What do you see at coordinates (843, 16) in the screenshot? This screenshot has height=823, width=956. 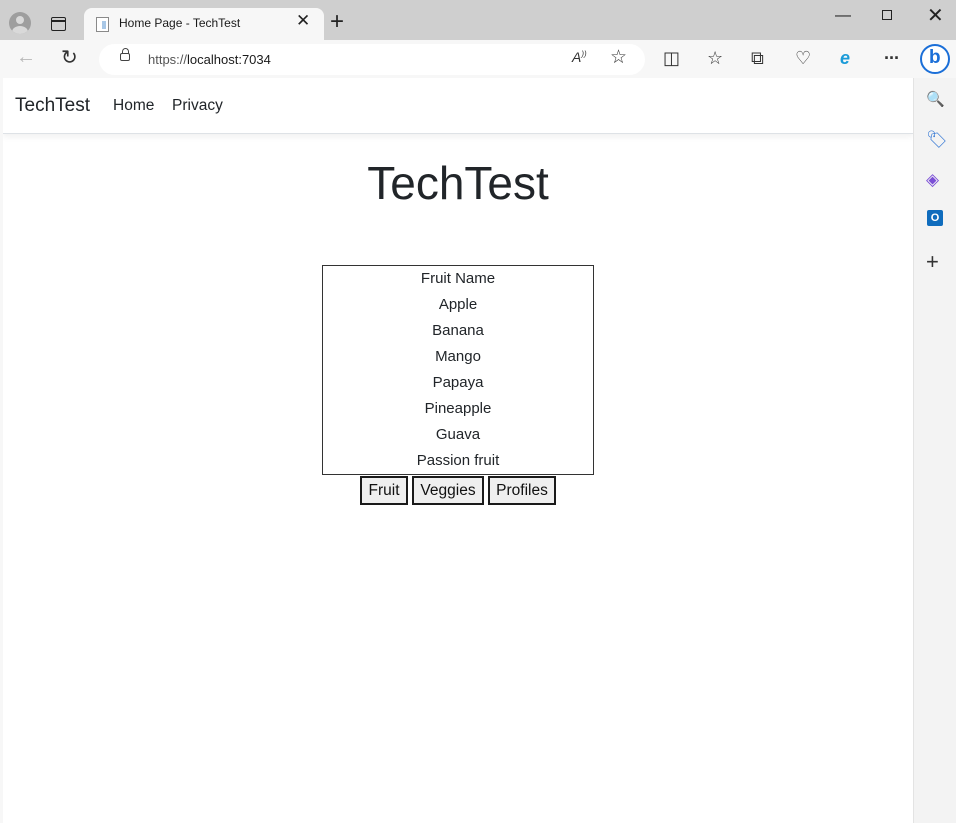 I see `minimize-button: —` at bounding box center [843, 16].